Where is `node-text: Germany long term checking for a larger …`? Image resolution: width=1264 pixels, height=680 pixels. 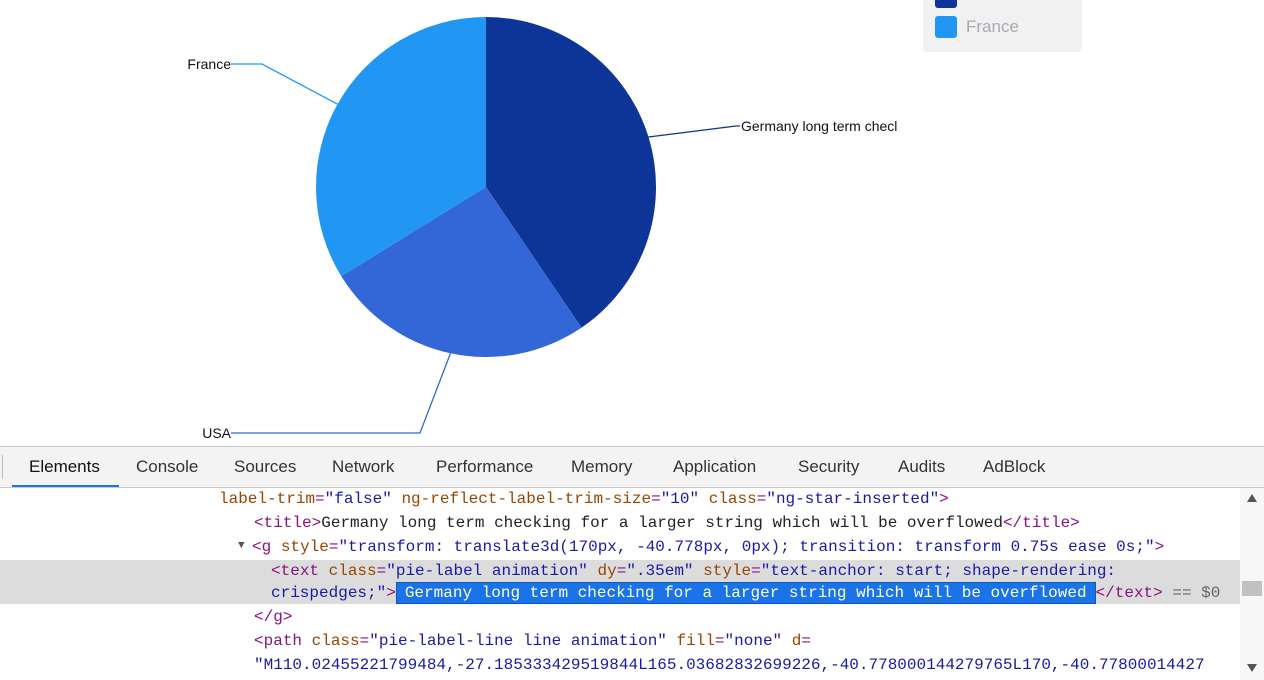 node-text: Germany long term checking for a larger … is located at coordinates (662, 523).